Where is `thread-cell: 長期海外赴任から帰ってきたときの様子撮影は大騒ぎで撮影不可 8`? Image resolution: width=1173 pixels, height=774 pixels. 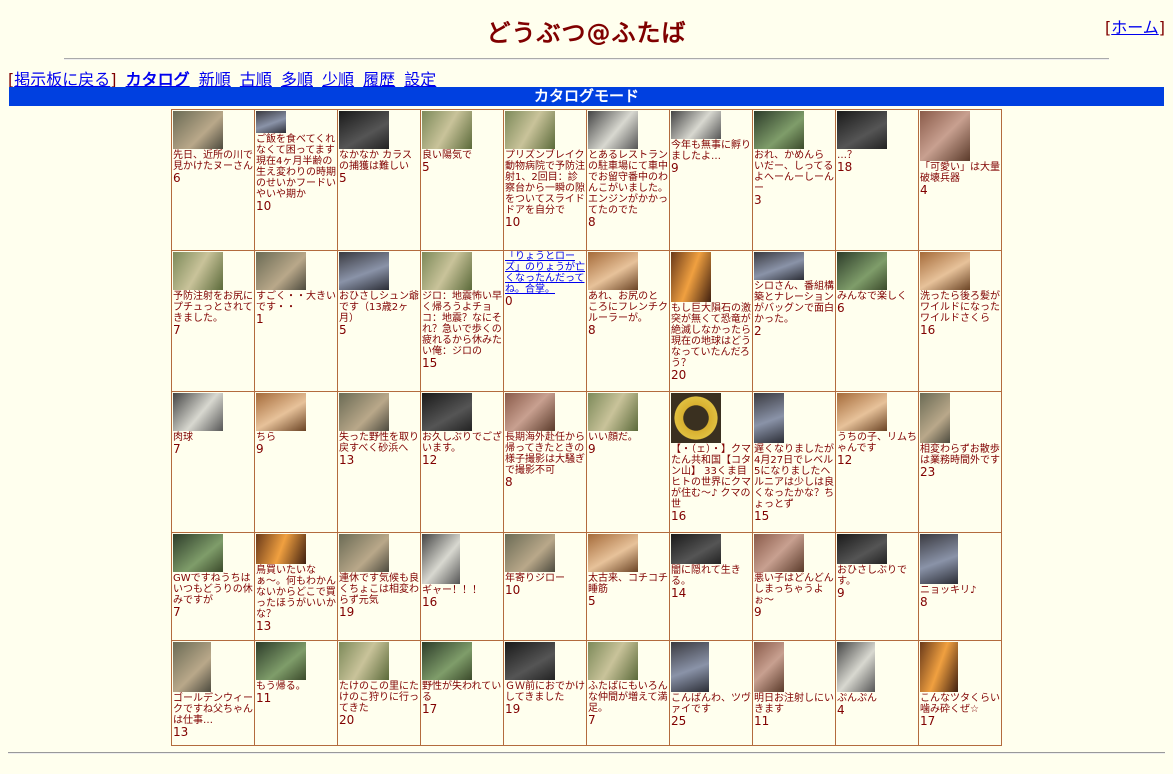 thread-cell: 長期海外赴任から帰ってきたときの様子撮影は大騒ぎで撮影不可 8 is located at coordinates (545, 462).